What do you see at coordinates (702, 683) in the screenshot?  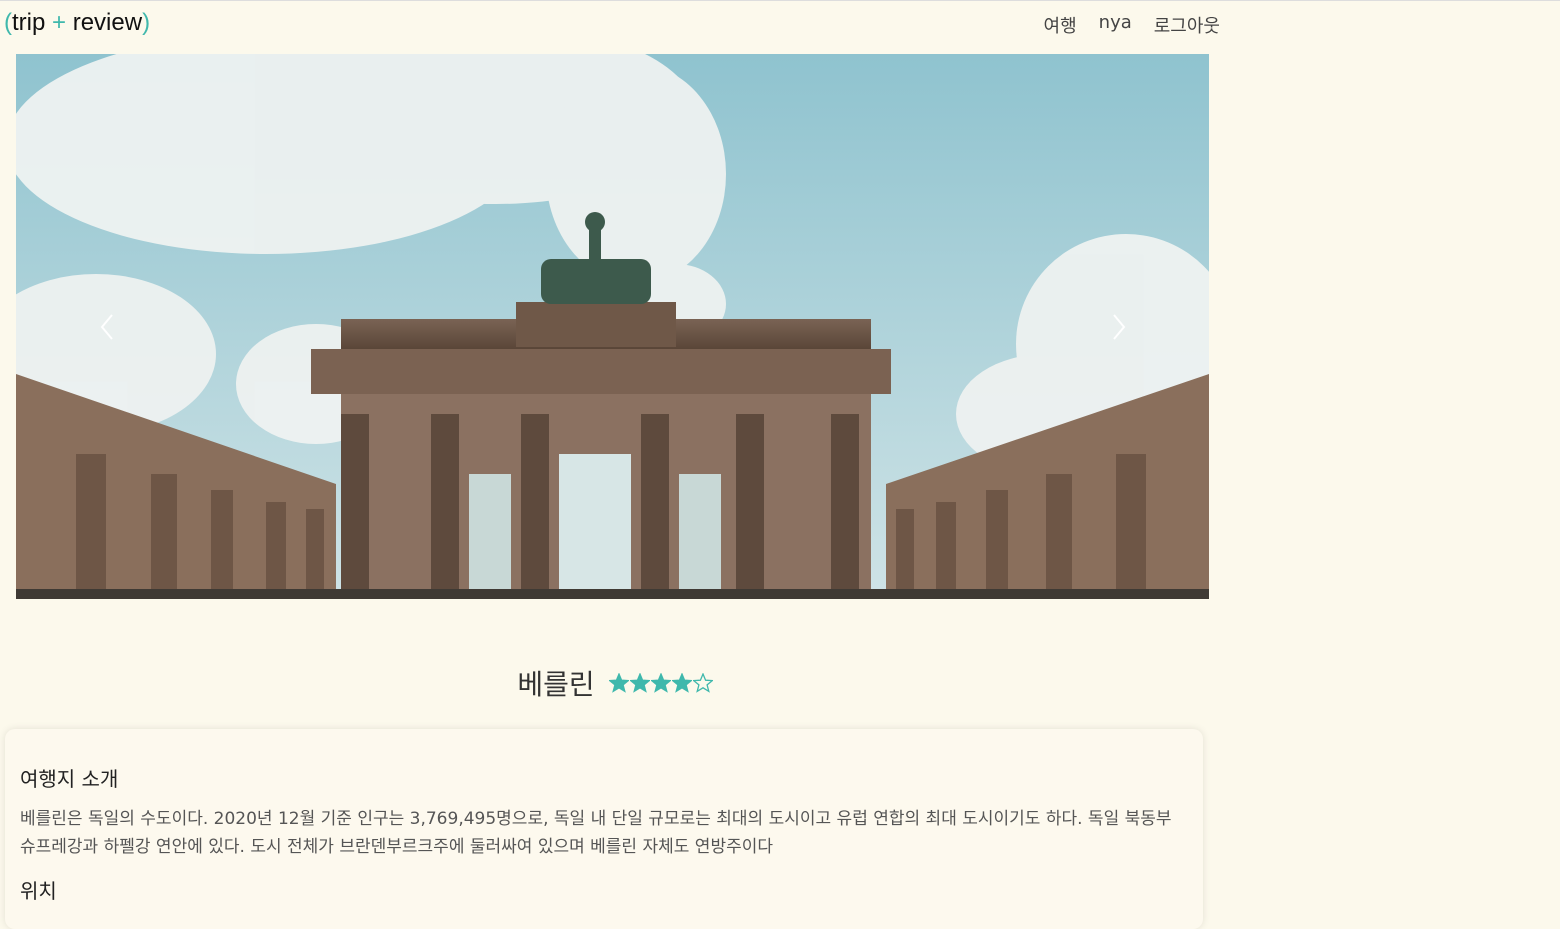 I see `star-empty-icon` at bounding box center [702, 683].